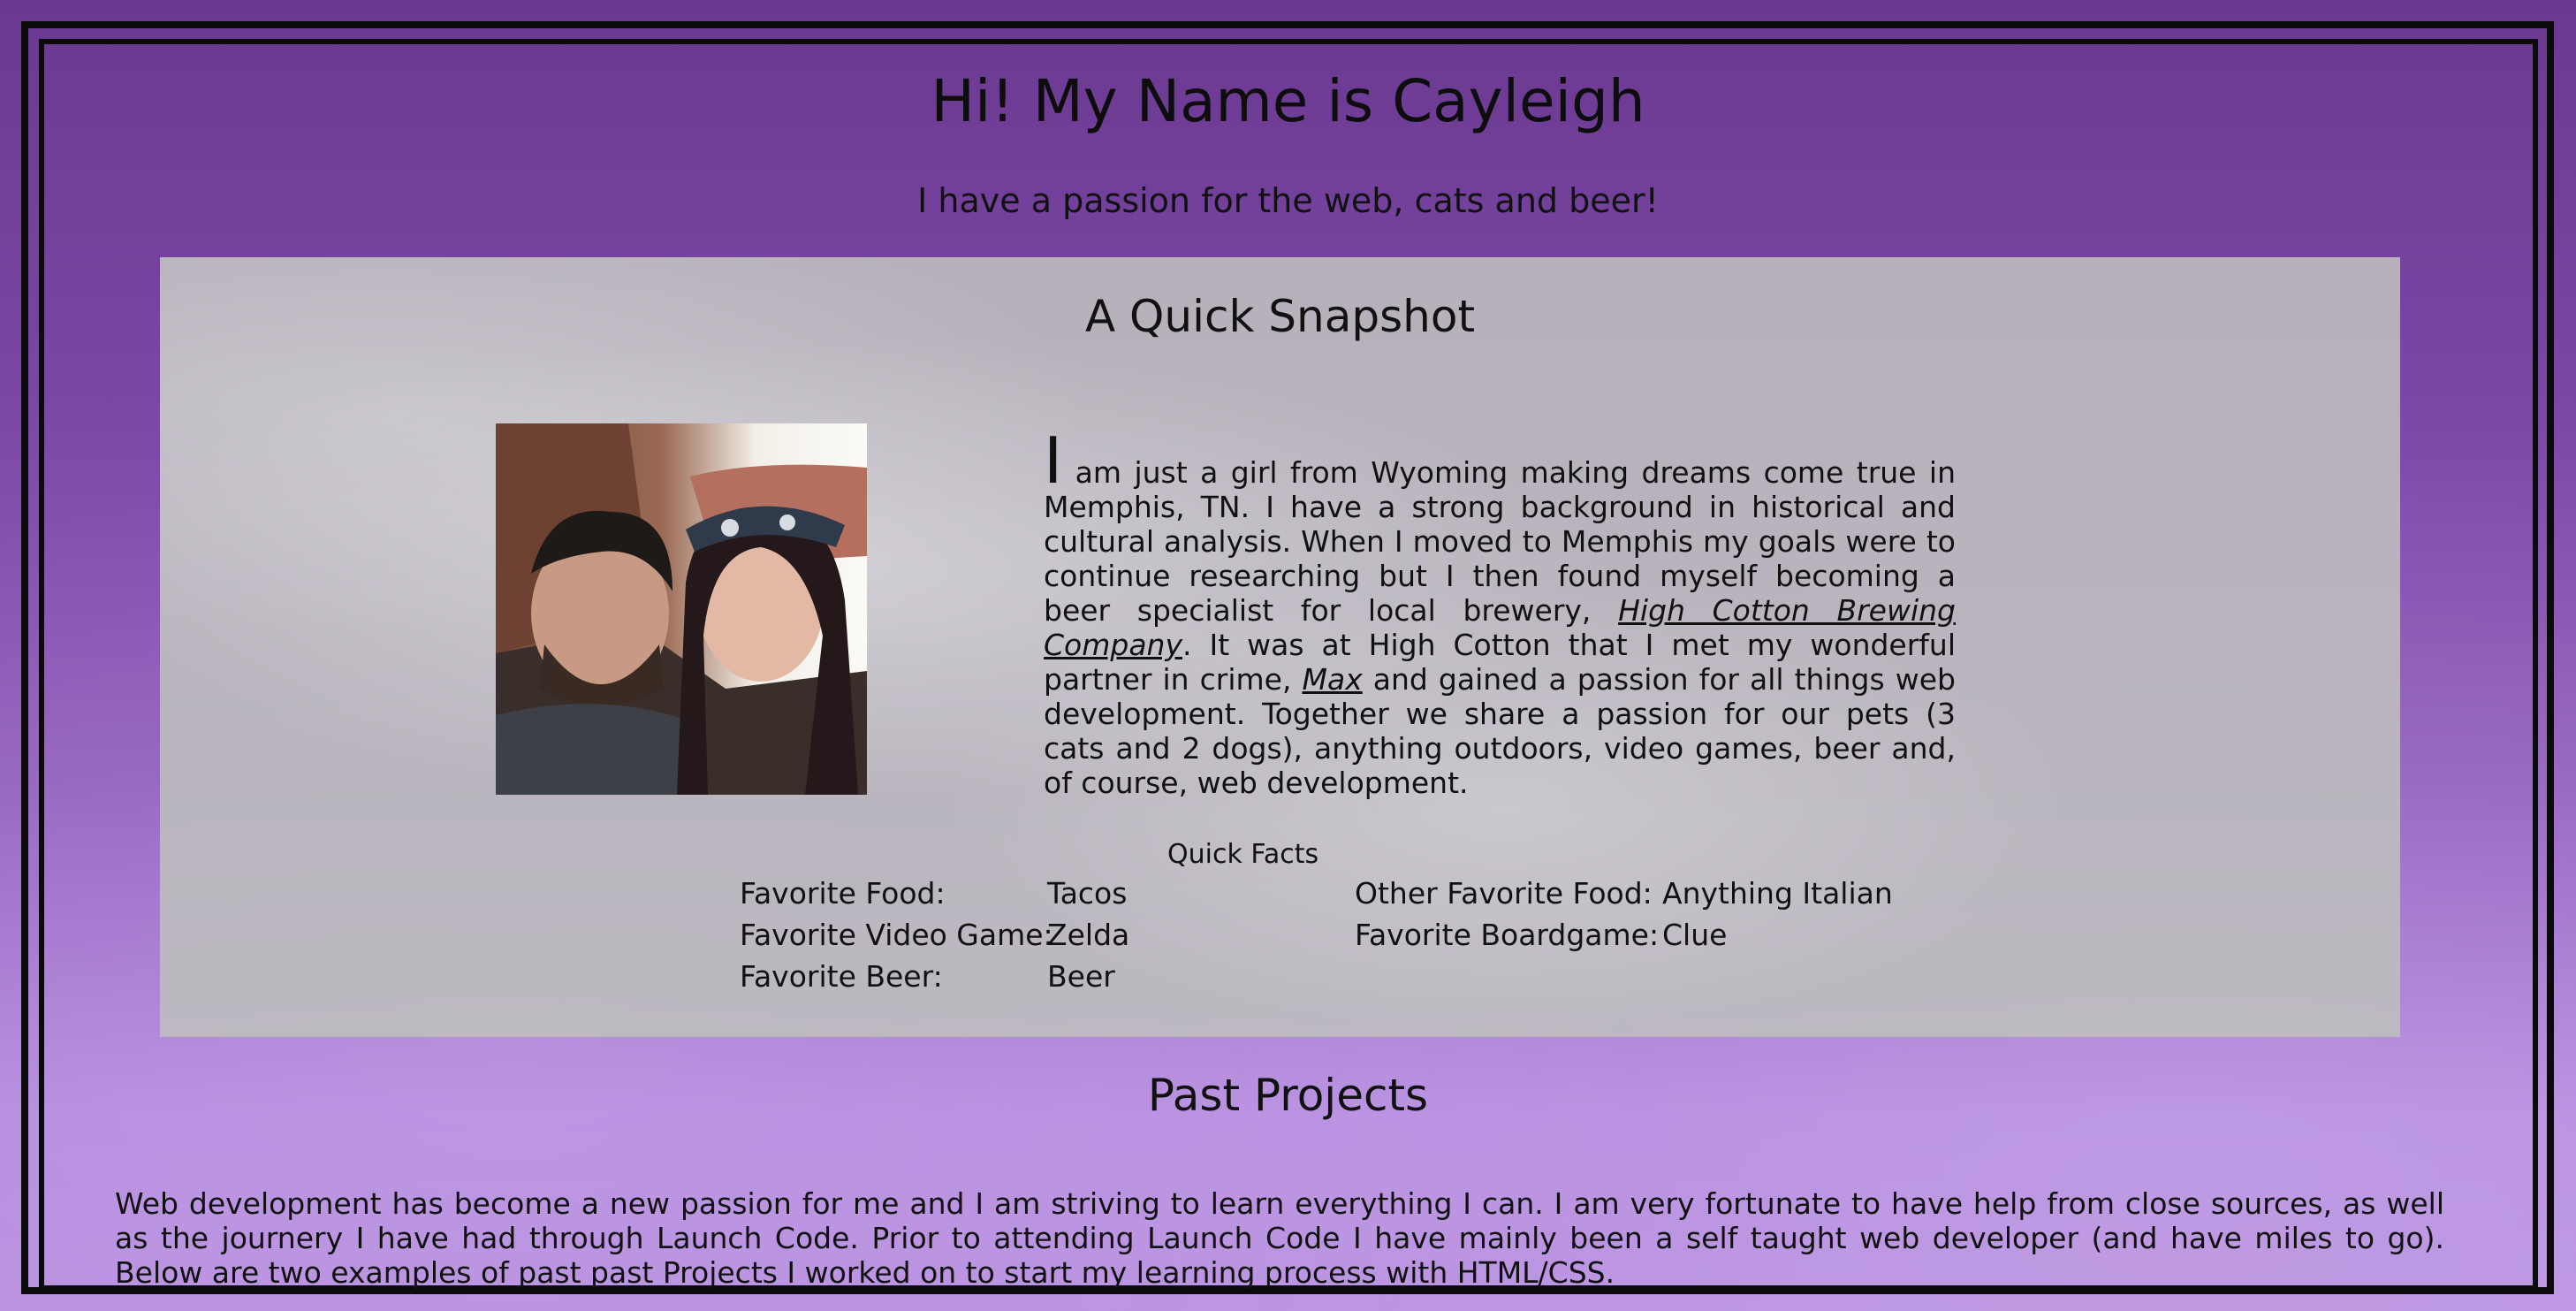 The image size is (2576, 1311). What do you see at coordinates (1088, 935) in the screenshot?
I see `fact-value-video-game: Zelda` at bounding box center [1088, 935].